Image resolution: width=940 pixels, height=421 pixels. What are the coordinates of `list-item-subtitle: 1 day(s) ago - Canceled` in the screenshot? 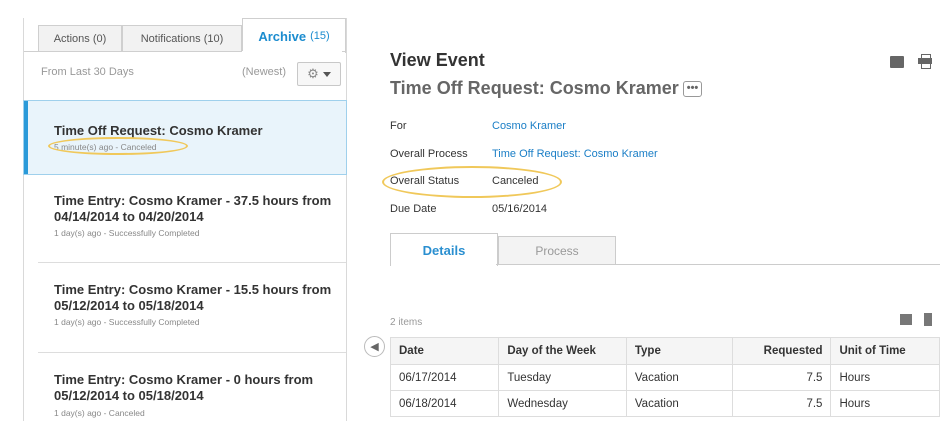 It's located at (99, 413).